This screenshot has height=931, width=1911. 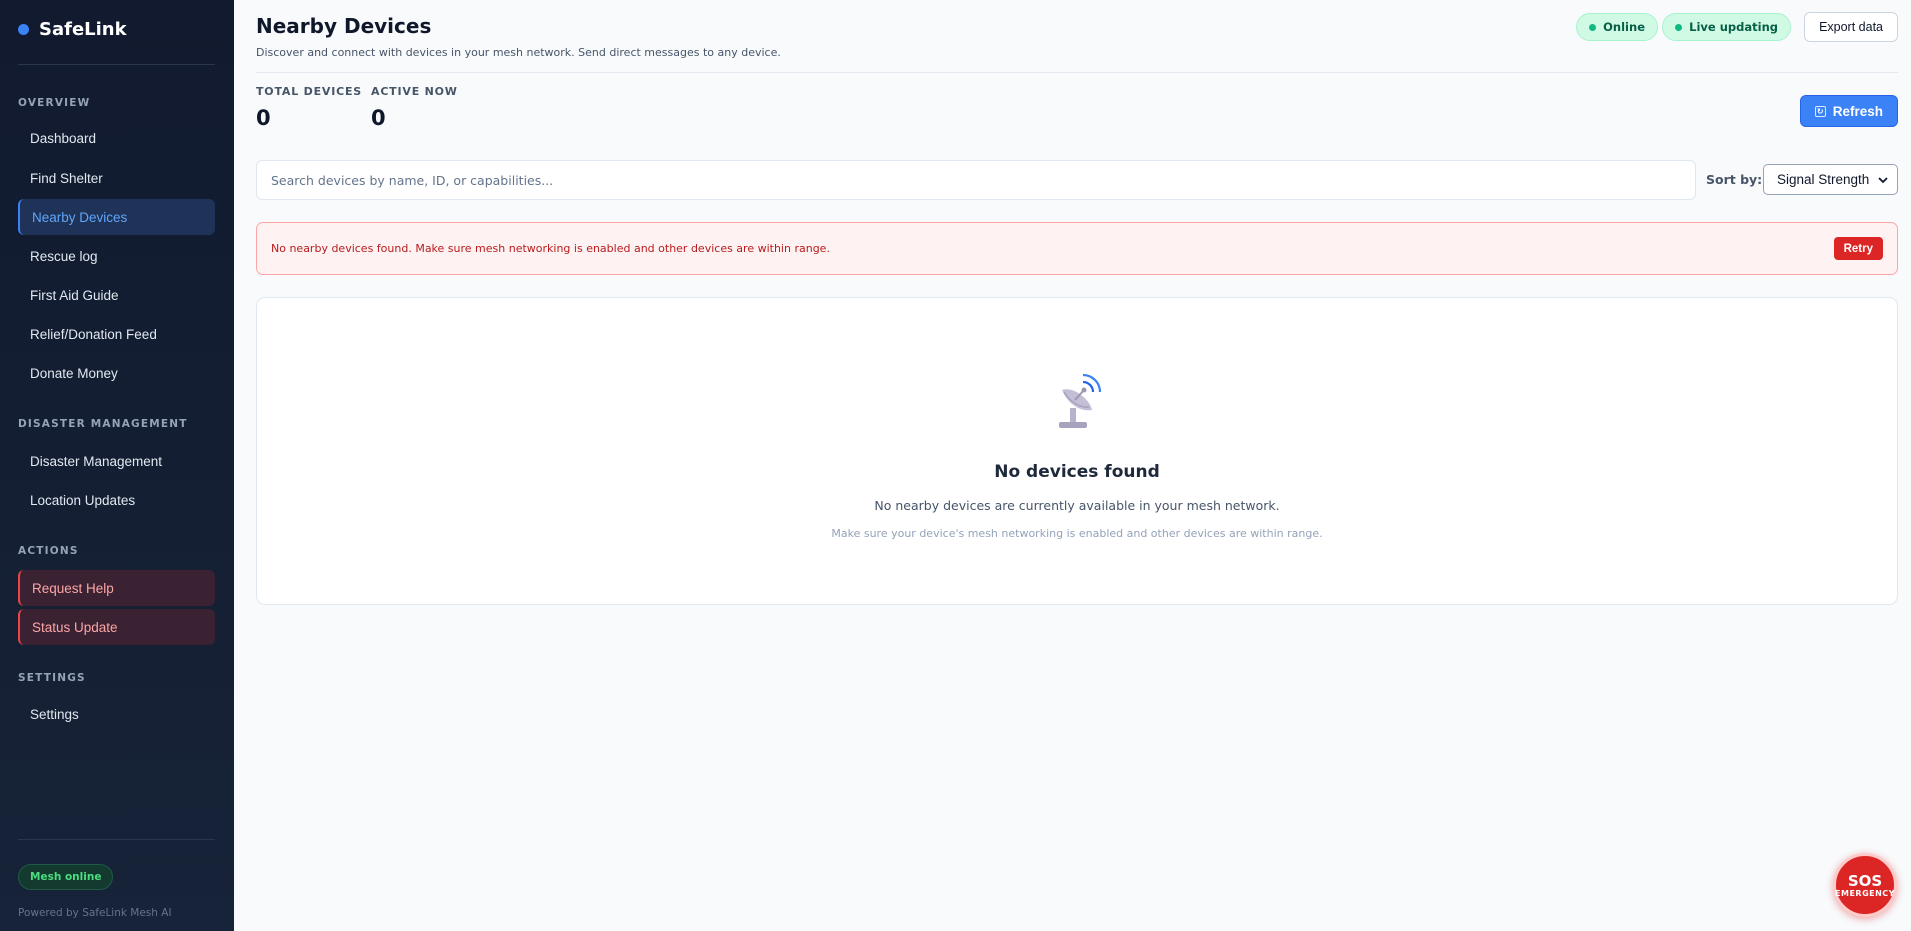 What do you see at coordinates (116, 839) in the screenshot?
I see `sidebar-footer-divider` at bounding box center [116, 839].